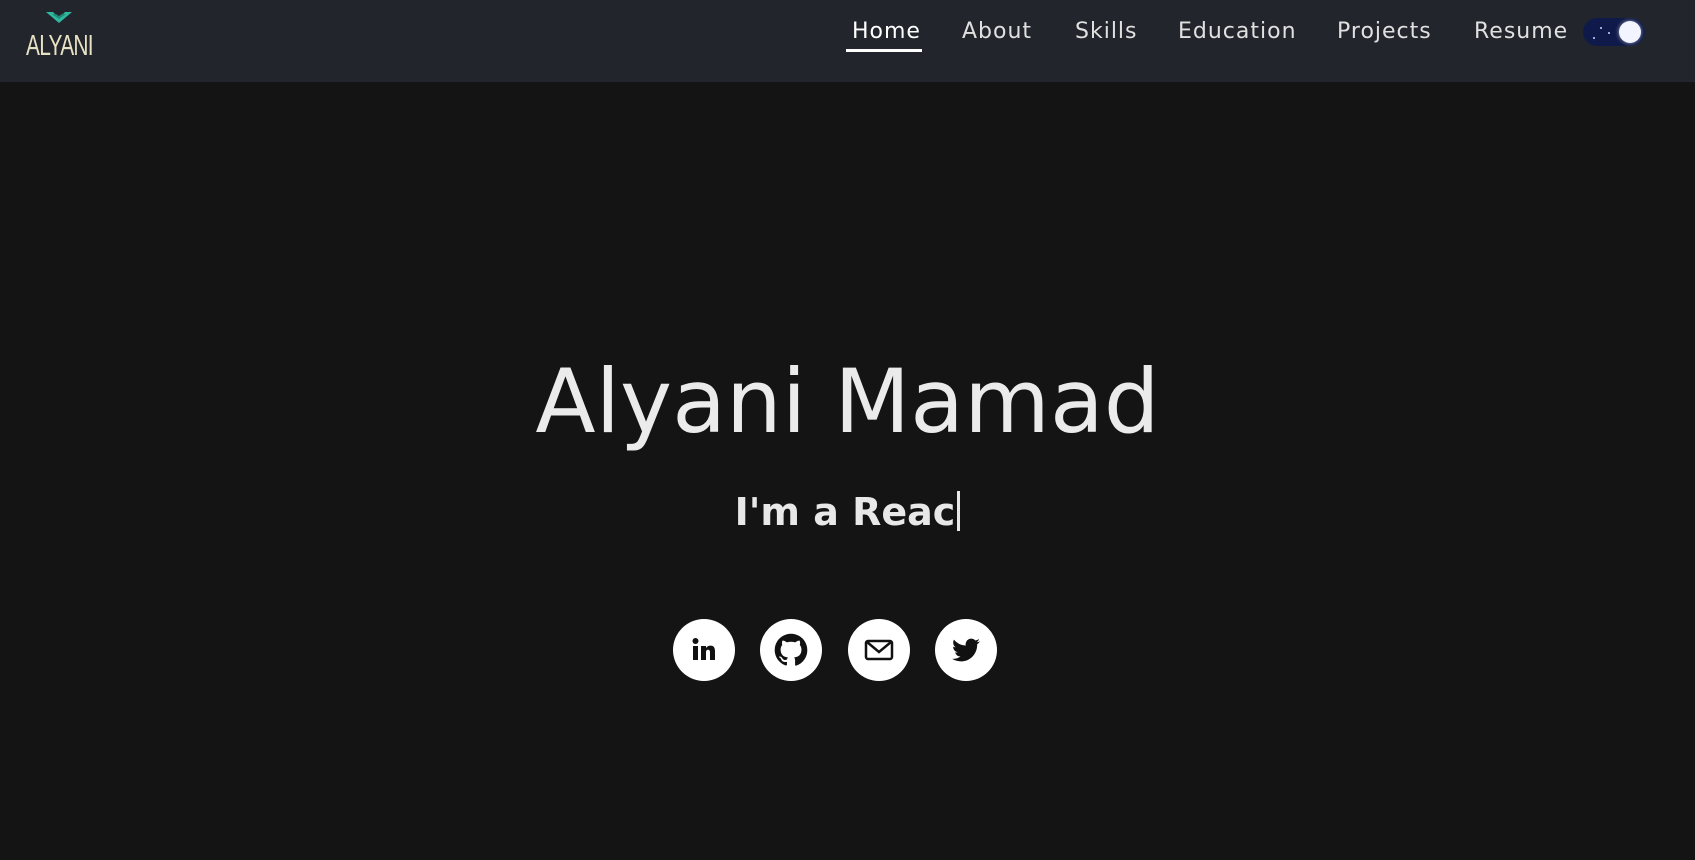  Describe the element at coordinates (847, 401) in the screenshot. I see `hero-name: Alyani Mamad` at that location.